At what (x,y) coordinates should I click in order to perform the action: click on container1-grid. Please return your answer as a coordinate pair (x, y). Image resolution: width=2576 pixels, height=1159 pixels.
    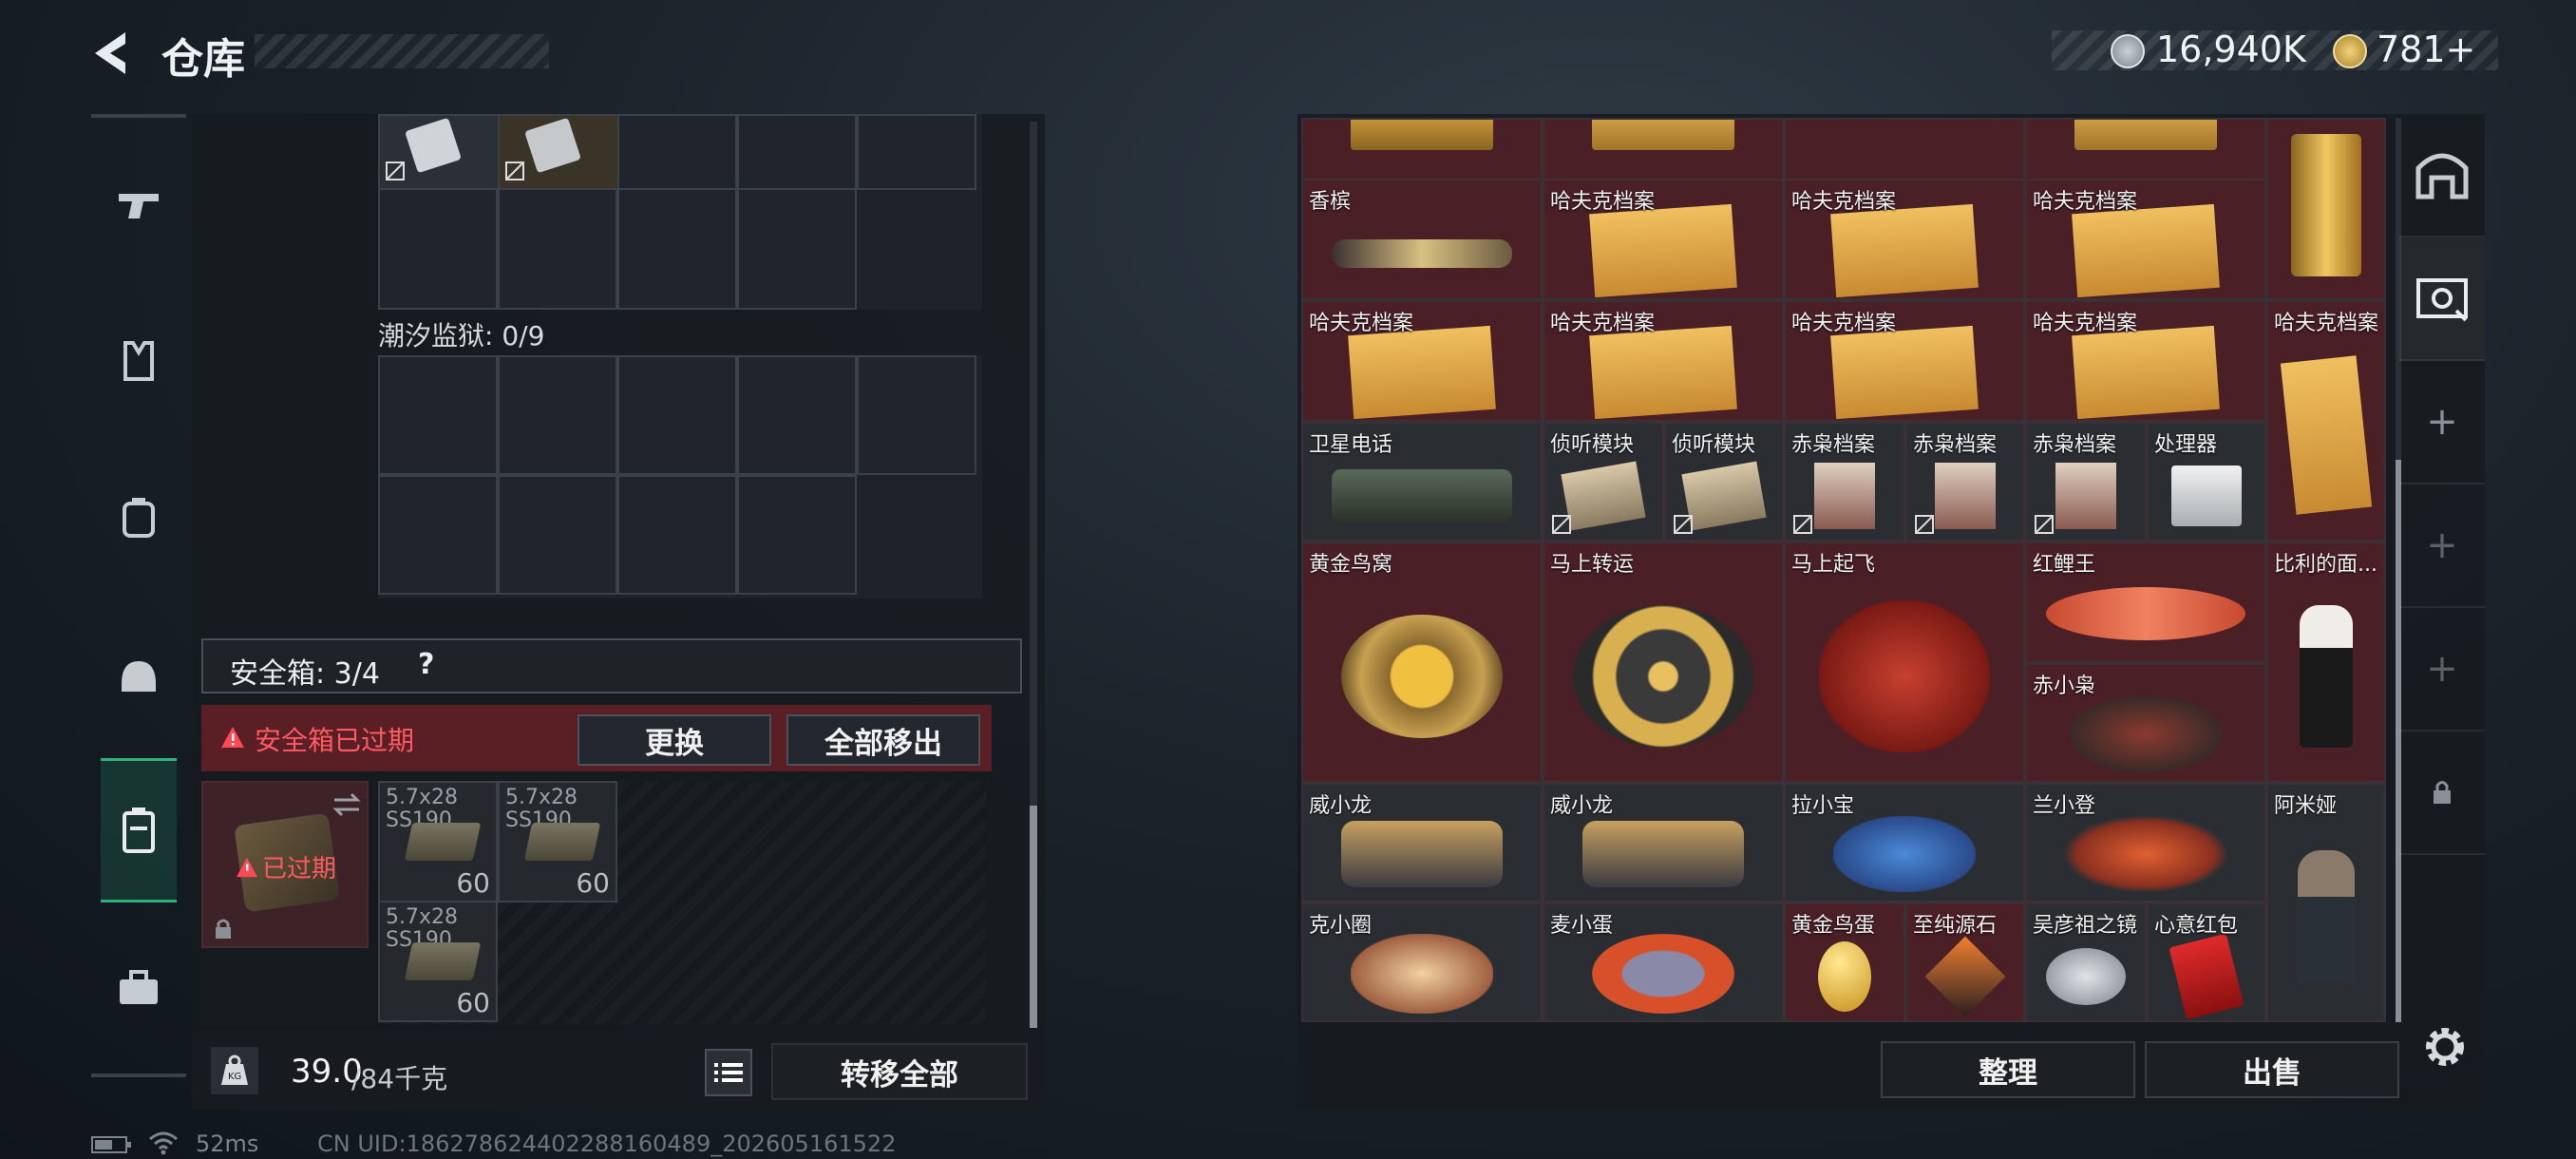
    Looking at the image, I should click on (680, 212).